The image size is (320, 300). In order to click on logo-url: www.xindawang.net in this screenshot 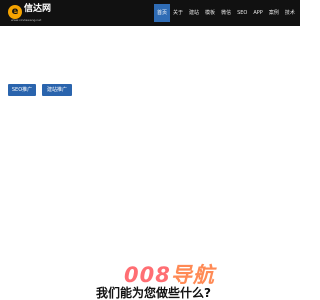, I will do `click(26, 20)`.